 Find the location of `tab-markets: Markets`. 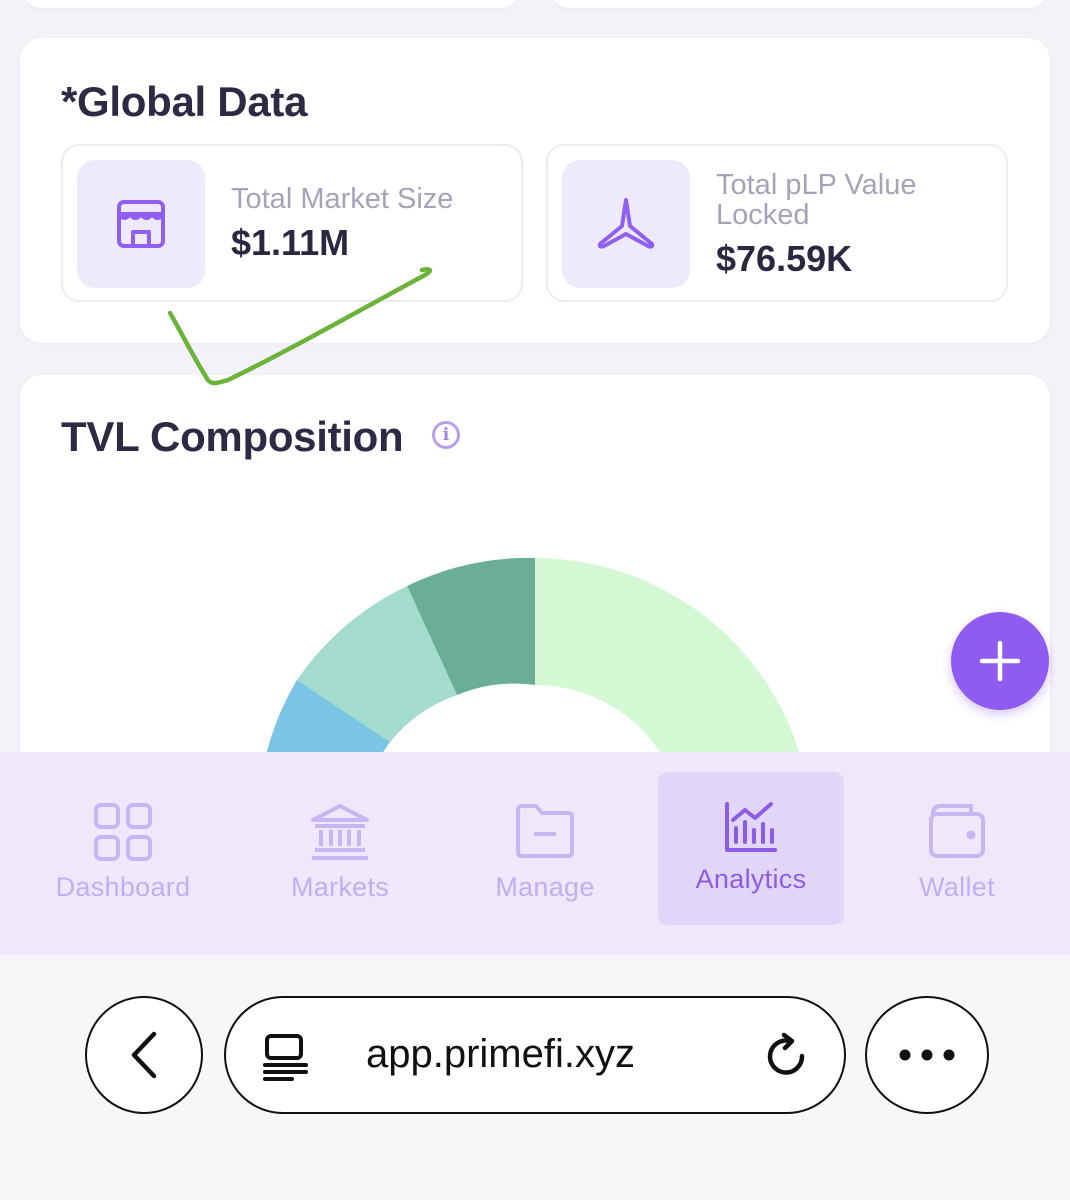

tab-markets: Markets is located at coordinates (340, 853).